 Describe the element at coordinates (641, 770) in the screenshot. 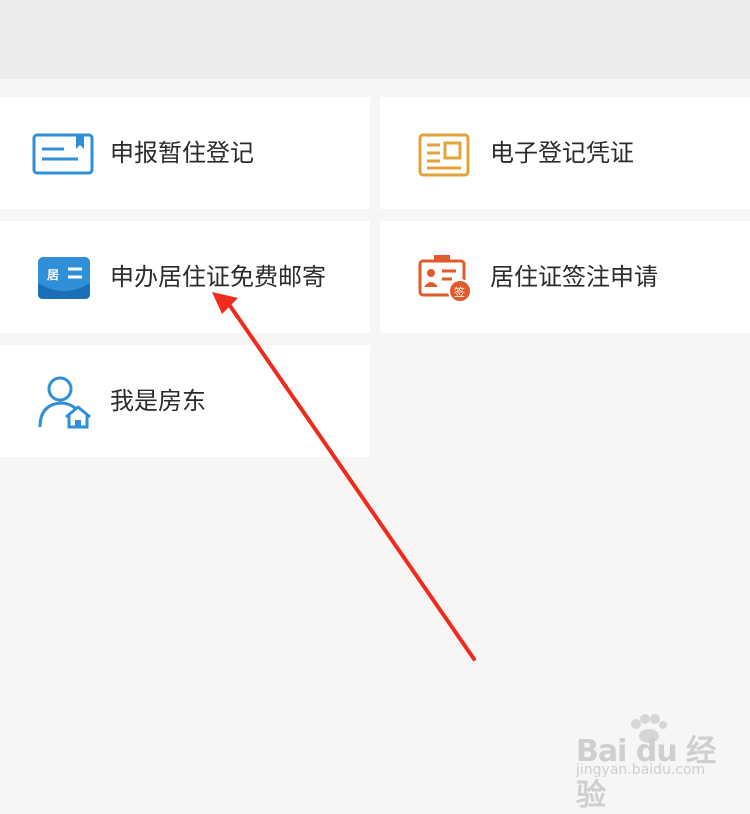

I see `watermark-url: jingyan.baidu.com` at that location.